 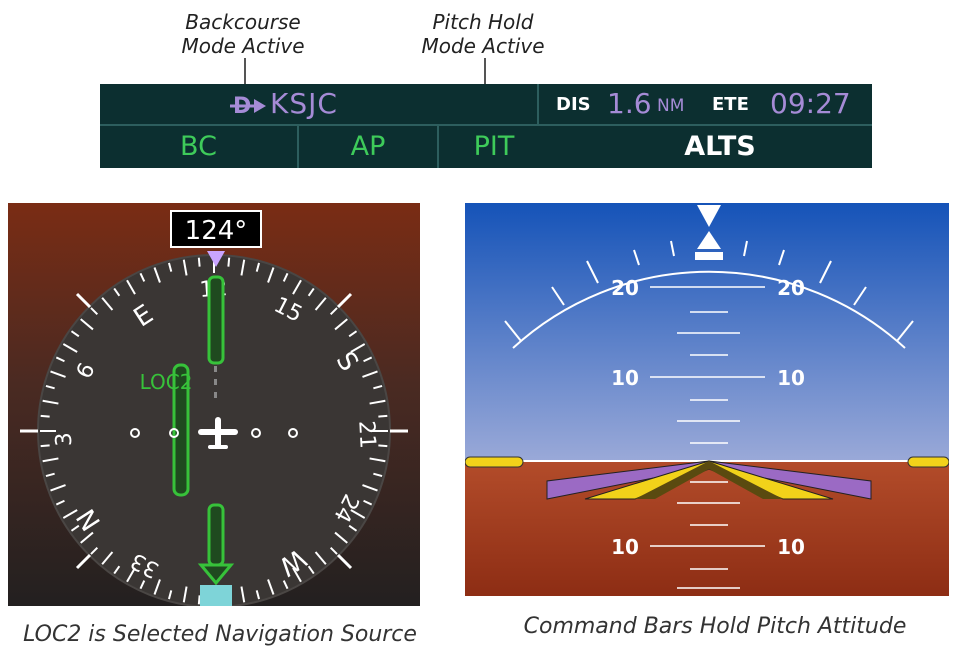 What do you see at coordinates (625, 378) in the screenshot?
I see `pitch-label-10-left: 10` at bounding box center [625, 378].